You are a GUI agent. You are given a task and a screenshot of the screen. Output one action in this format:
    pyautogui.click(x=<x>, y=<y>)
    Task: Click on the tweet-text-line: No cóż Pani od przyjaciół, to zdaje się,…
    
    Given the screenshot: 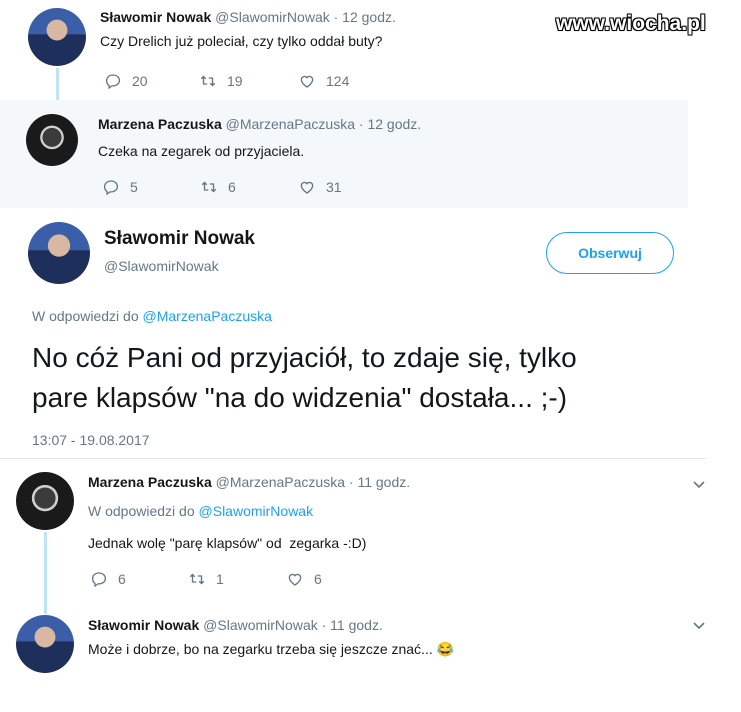 What is the action you would take?
    pyautogui.click(x=304, y=357)
    